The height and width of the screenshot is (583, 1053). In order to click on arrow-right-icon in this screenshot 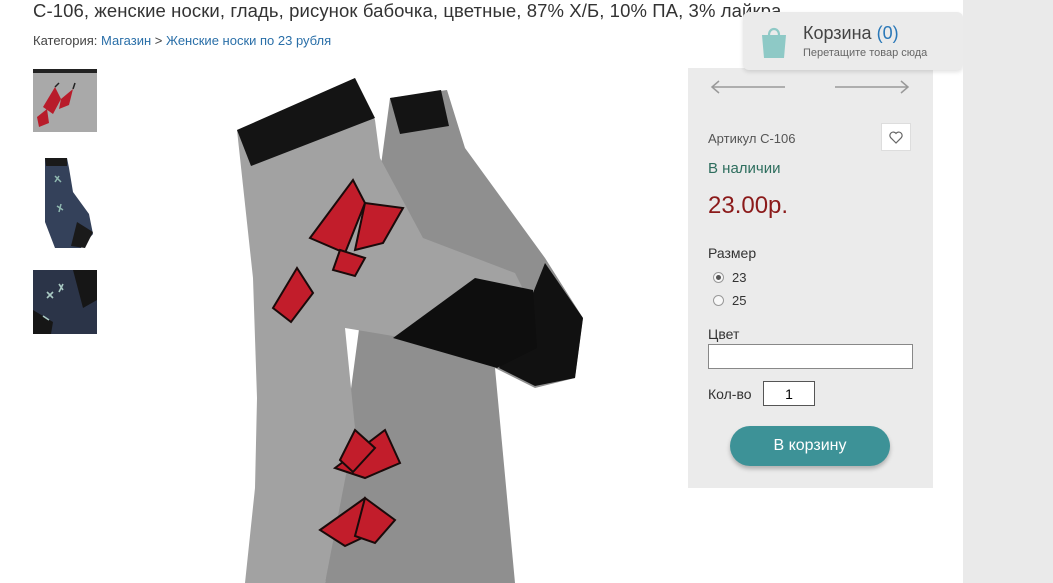, I will do `click(872, 87)`.